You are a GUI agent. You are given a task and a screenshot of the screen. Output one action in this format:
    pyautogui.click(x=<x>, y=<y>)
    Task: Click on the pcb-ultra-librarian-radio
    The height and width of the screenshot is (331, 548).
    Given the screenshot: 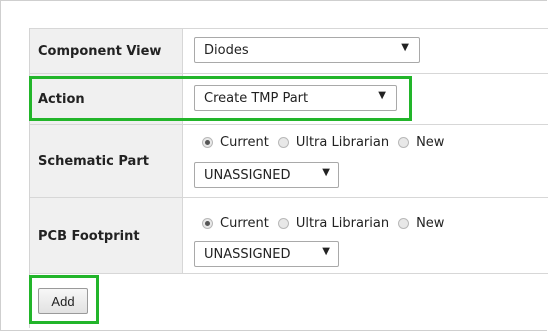 What is the action you would take?
    pyautogui.click(x=283, y=223)
    